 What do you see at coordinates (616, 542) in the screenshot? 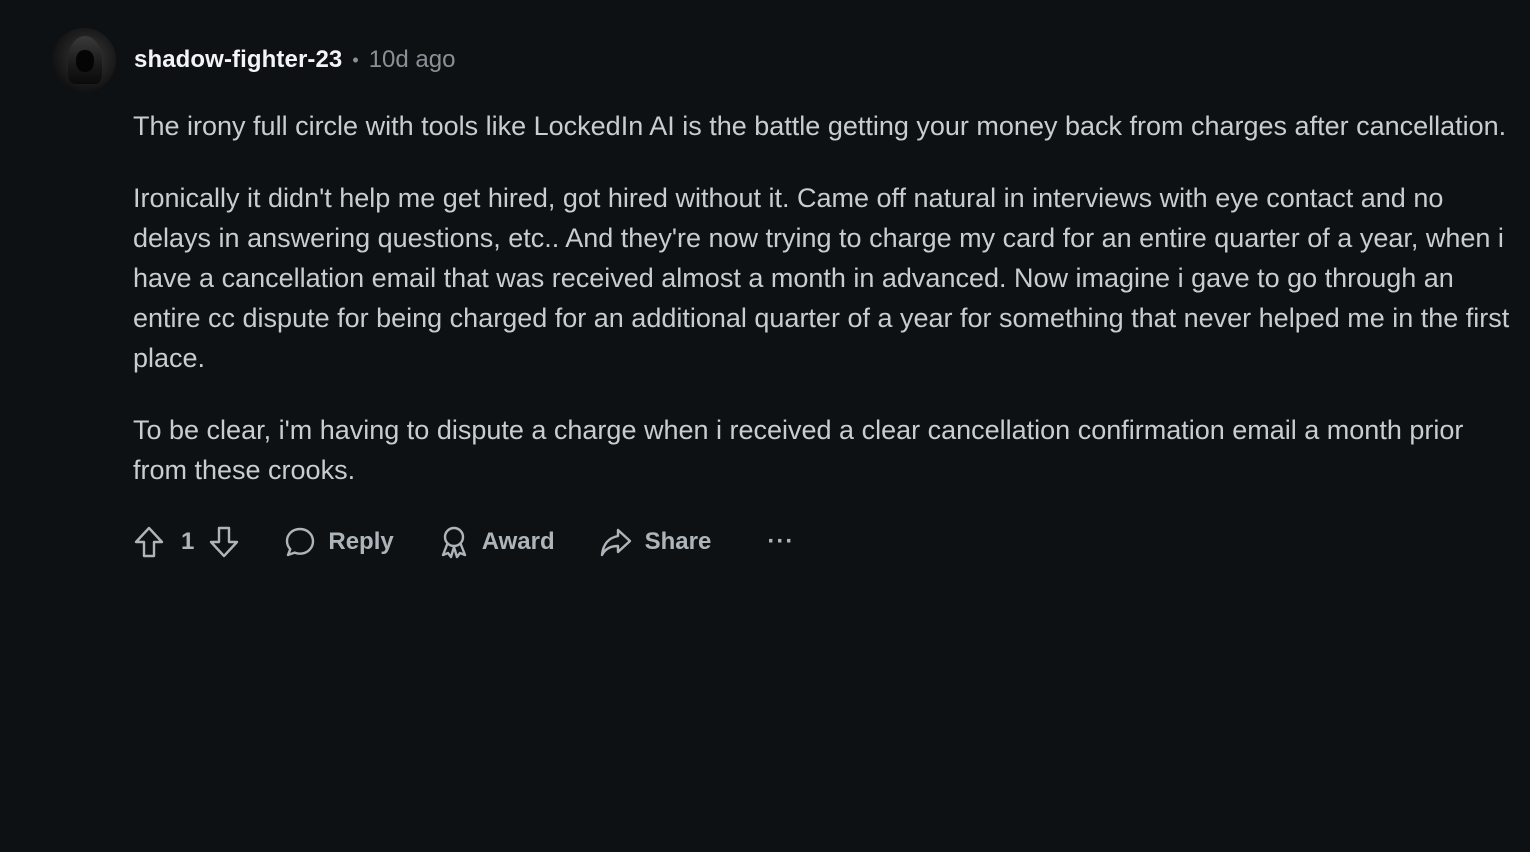
I see `share-arrow-icon` at bounding box center [616, 542].